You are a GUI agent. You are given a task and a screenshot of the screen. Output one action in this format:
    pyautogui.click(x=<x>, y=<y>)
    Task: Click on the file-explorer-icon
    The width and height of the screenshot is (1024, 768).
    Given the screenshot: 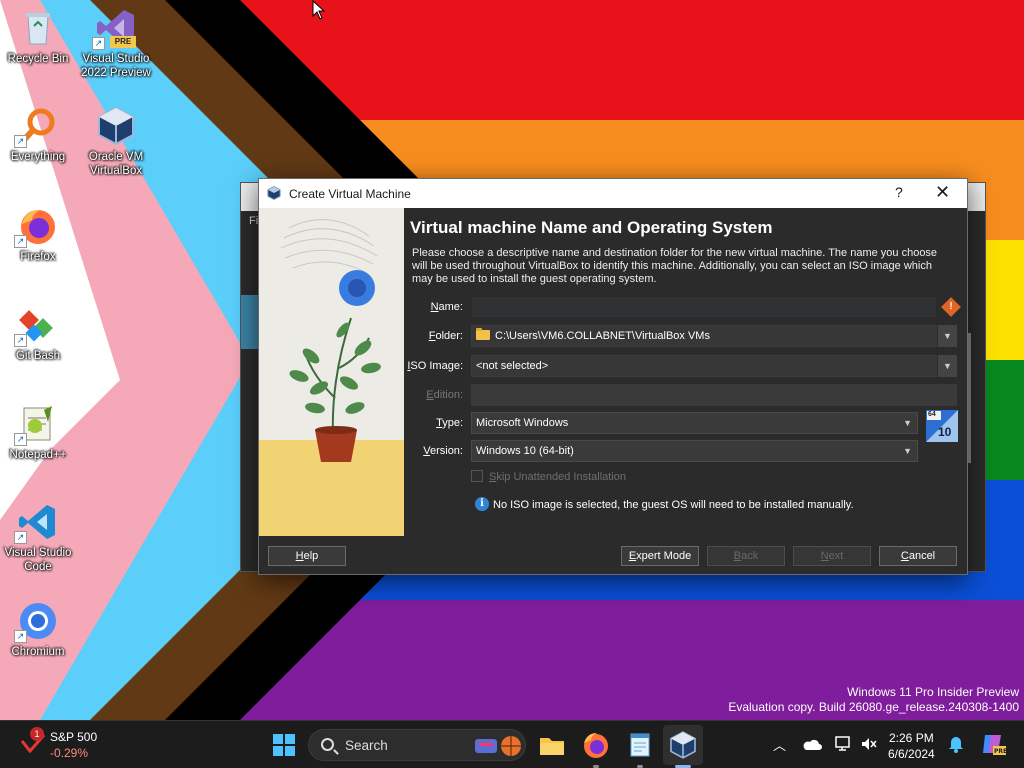 What is the action you would take?
    pyautogui.click(x=552, y=746)
    